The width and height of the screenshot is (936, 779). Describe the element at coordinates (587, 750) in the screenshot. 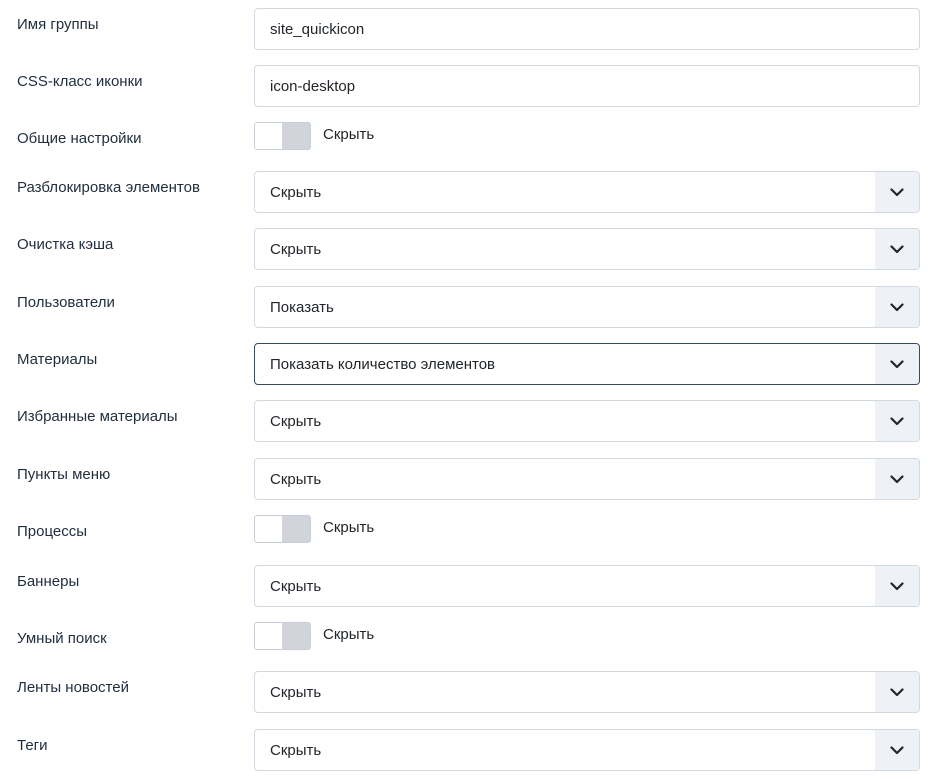

I see `tags-select: Скрыть` at that location.